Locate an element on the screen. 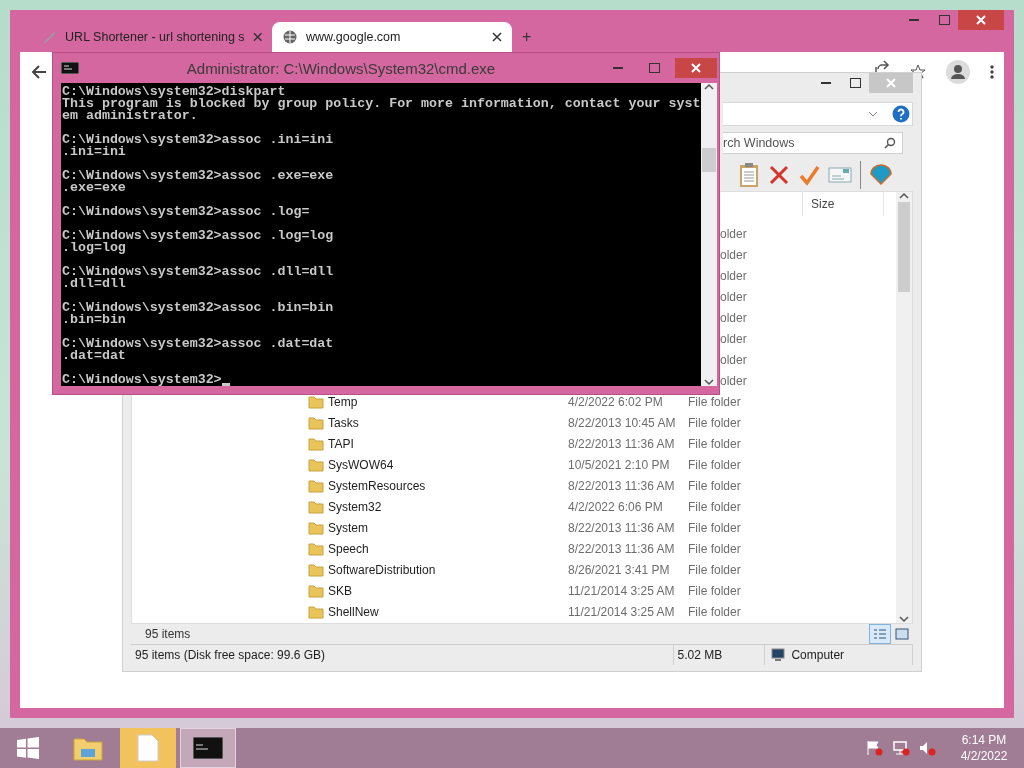  taskbar-button is located at coordinates (208, 748).